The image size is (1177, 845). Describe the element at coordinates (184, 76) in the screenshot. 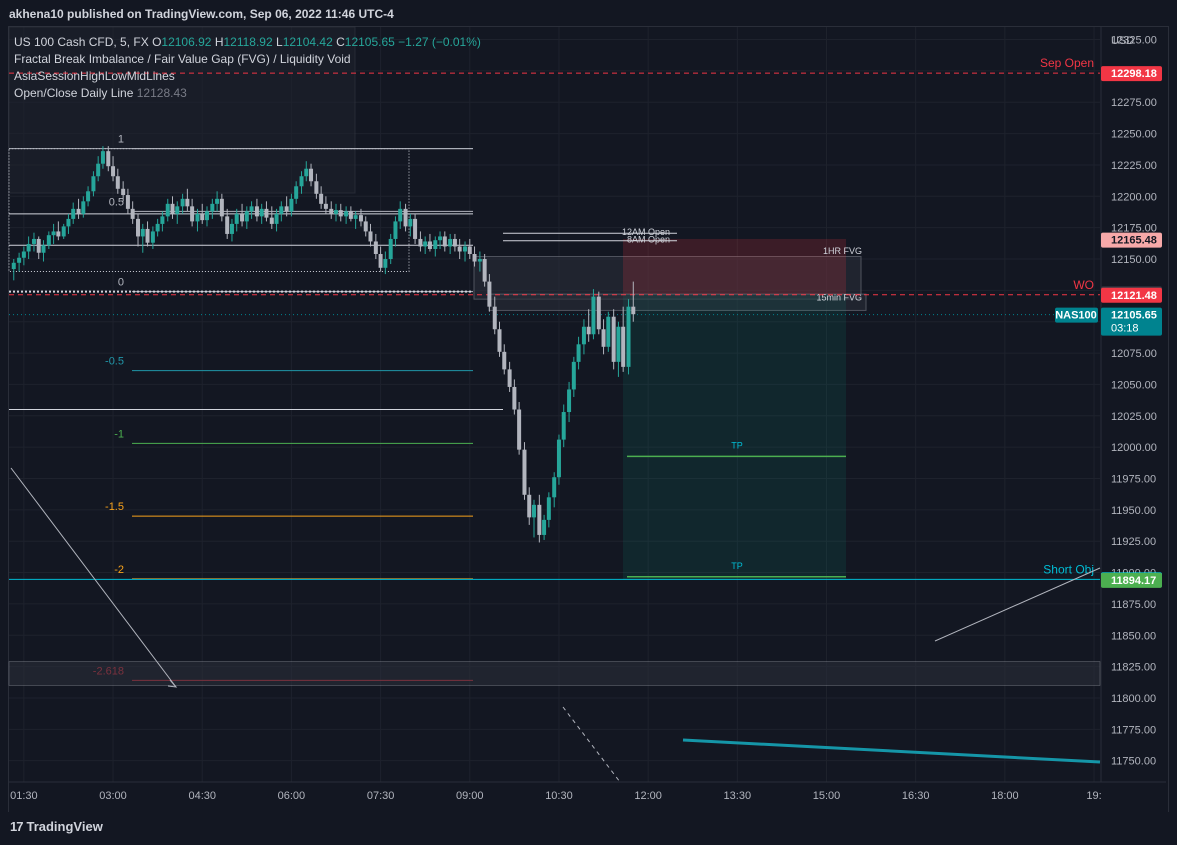

I see `indicator-asia-session: AsiaSessionHighLowMidLines` at that location.